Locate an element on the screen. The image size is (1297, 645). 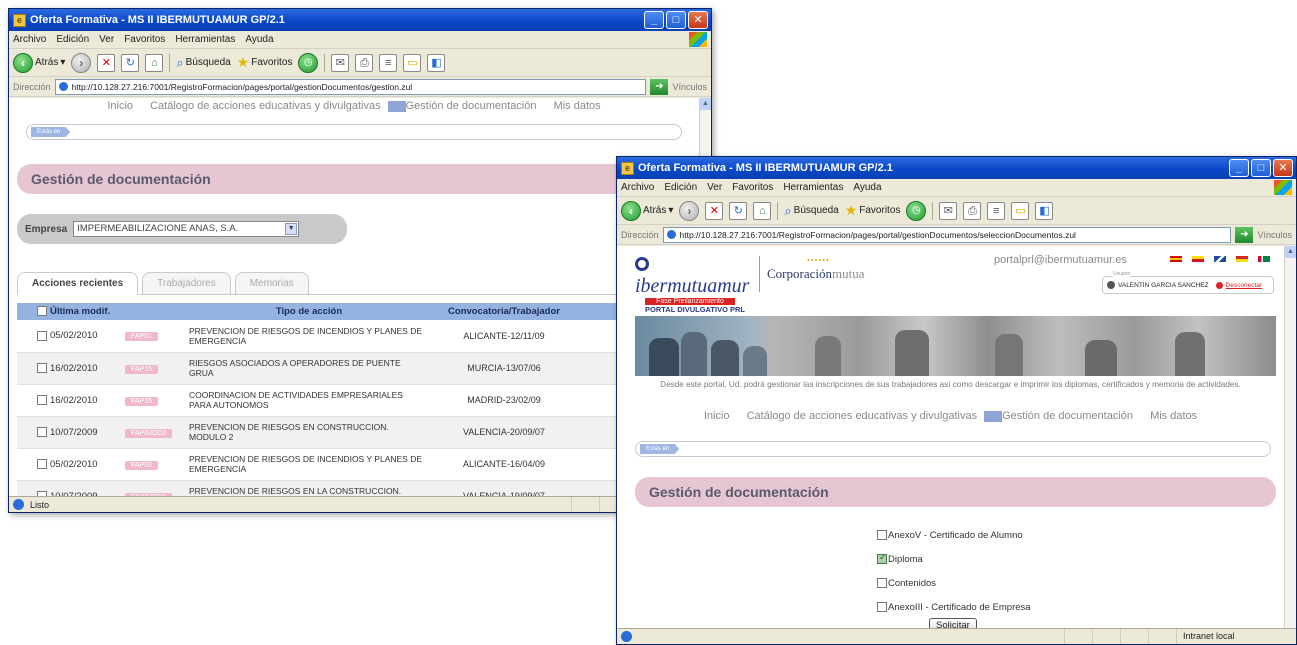
column-header-convocatoria: Convocatoria/Trabajador is located at coordinates (504, 311).